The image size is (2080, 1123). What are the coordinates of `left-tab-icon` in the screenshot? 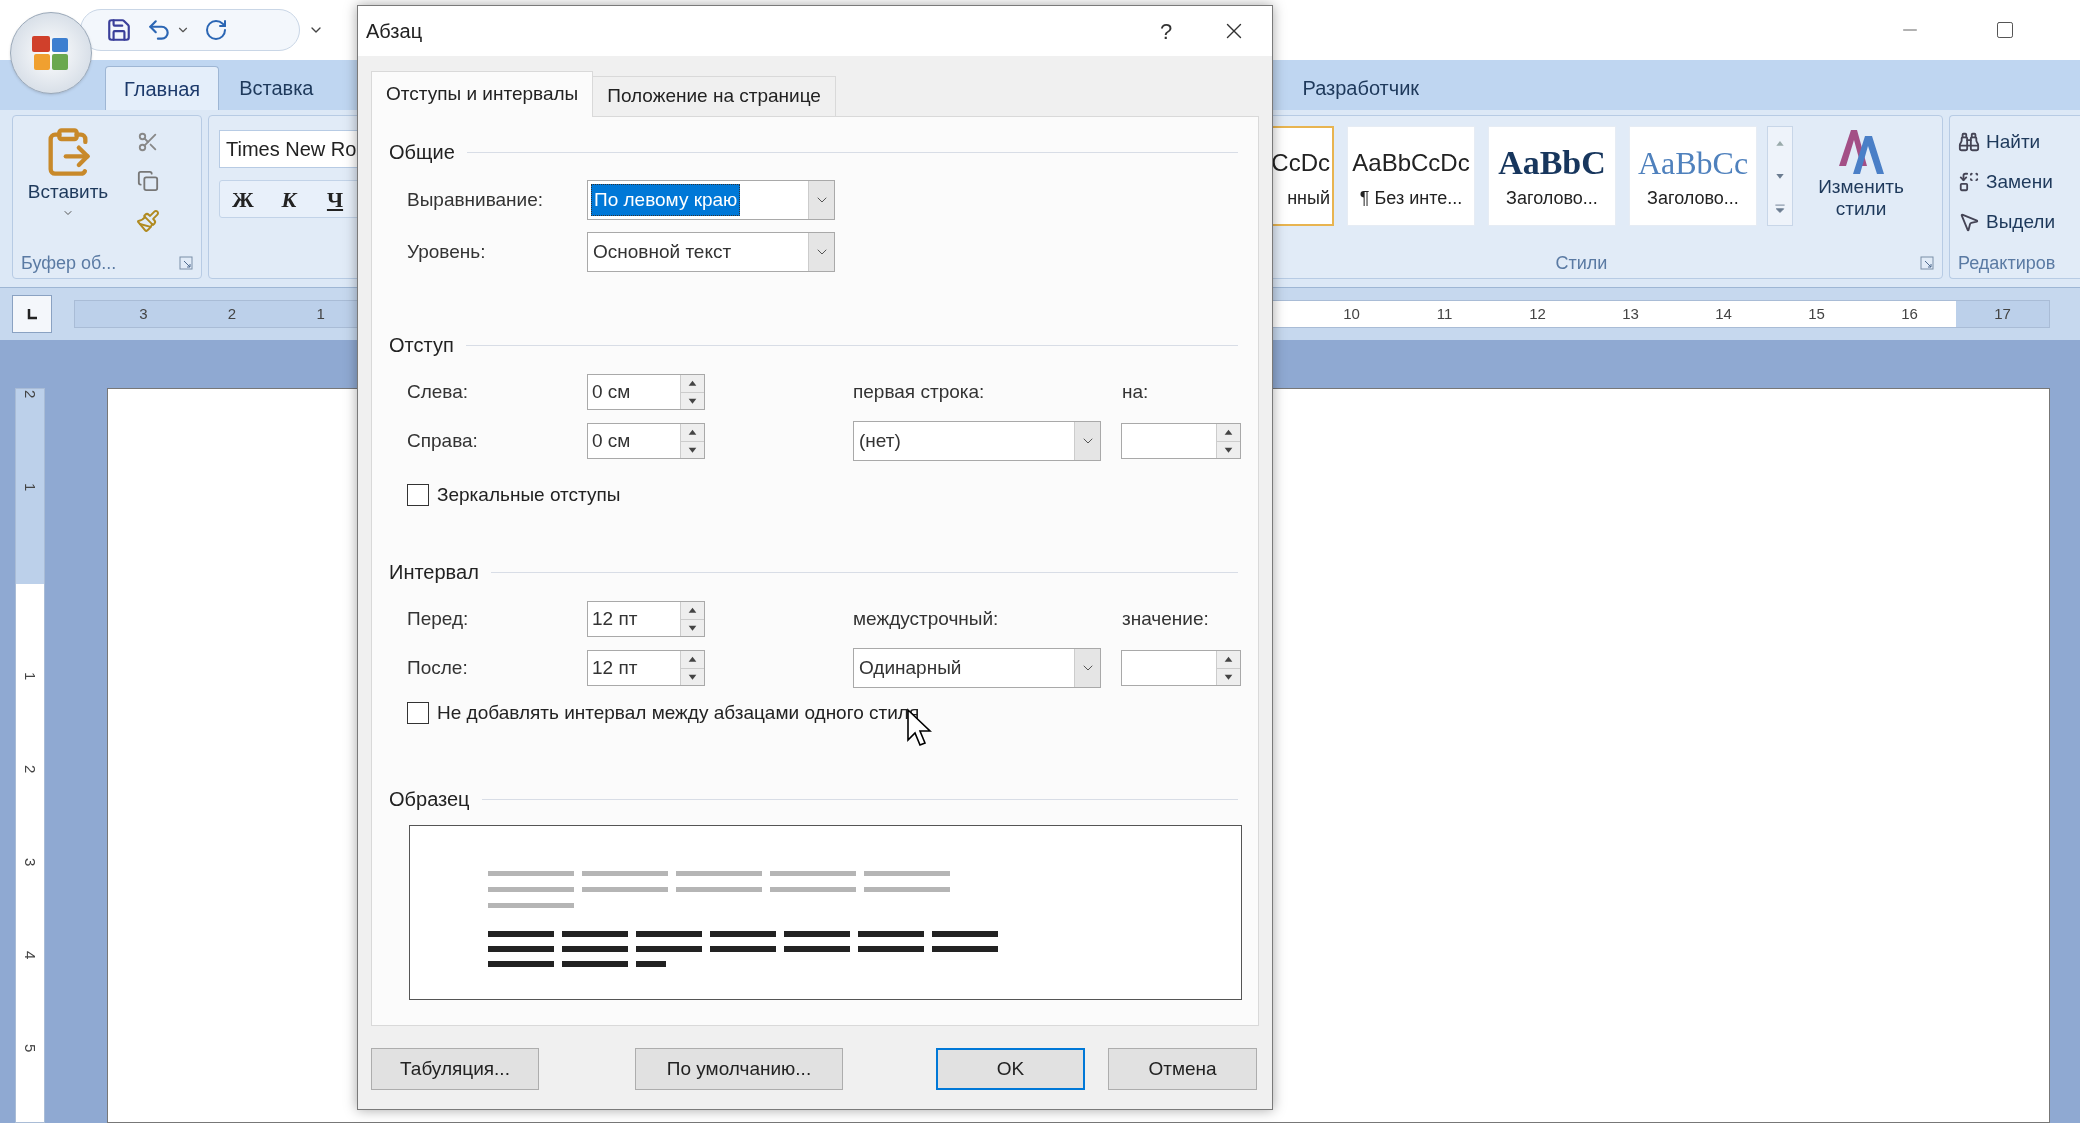 It's located at (32, 314).